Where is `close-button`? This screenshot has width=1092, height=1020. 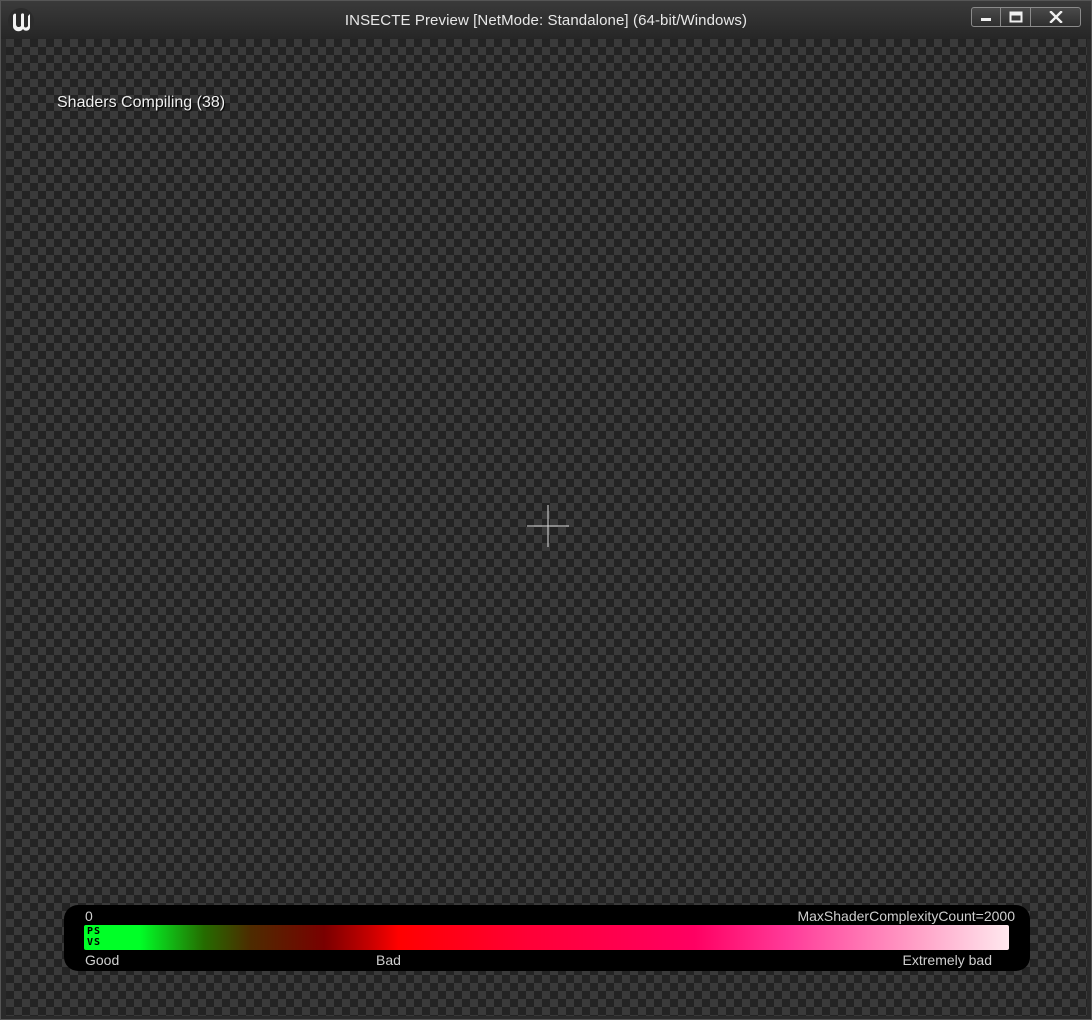
close-button is located at coordinates (1056, 17).